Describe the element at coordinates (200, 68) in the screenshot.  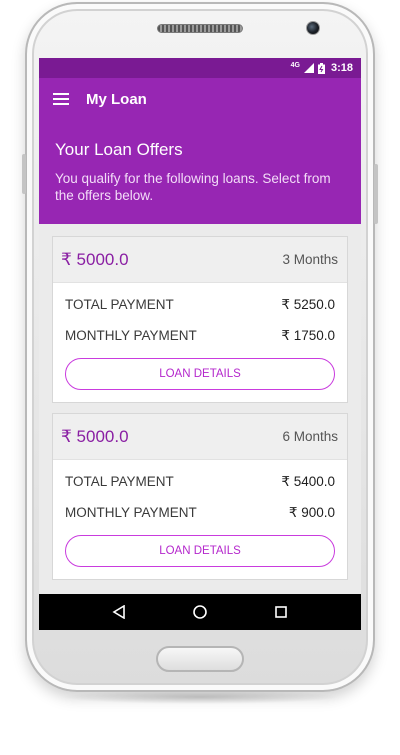
I see `status-bar: 4G 3:18` at that location.